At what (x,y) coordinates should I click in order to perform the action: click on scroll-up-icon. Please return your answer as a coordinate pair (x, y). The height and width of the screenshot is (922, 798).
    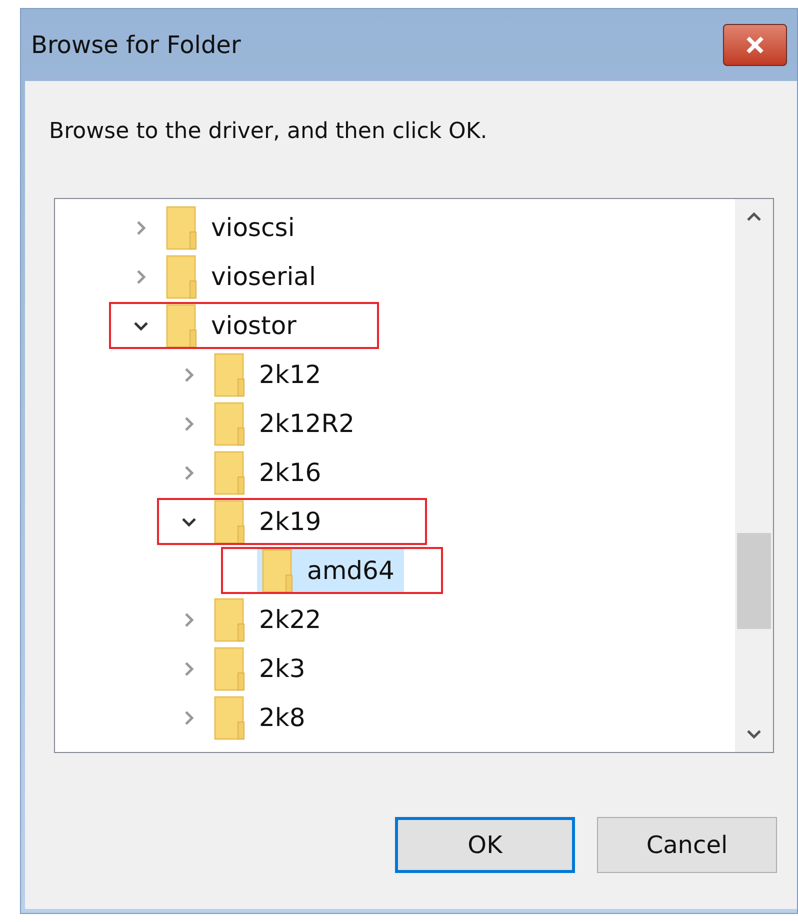
    Looking at the image, I should click on (754, 217).